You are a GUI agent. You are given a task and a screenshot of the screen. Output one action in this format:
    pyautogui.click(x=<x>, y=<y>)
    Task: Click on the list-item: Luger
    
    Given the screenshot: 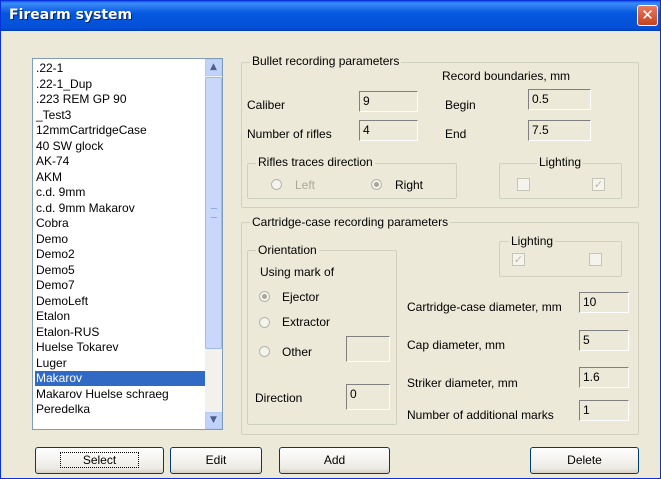 What is the action you would take?
    pyautogui.click(x=120, y=363)
    